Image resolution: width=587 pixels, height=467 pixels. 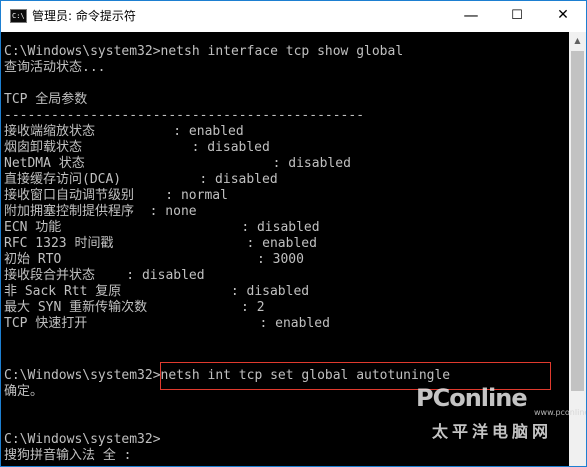 What do you see at coordinates (141, 179) in the screenshot?
I see `console-line: 直接缓存访问(DCA) : disabled` at bounding box center [141, 179].